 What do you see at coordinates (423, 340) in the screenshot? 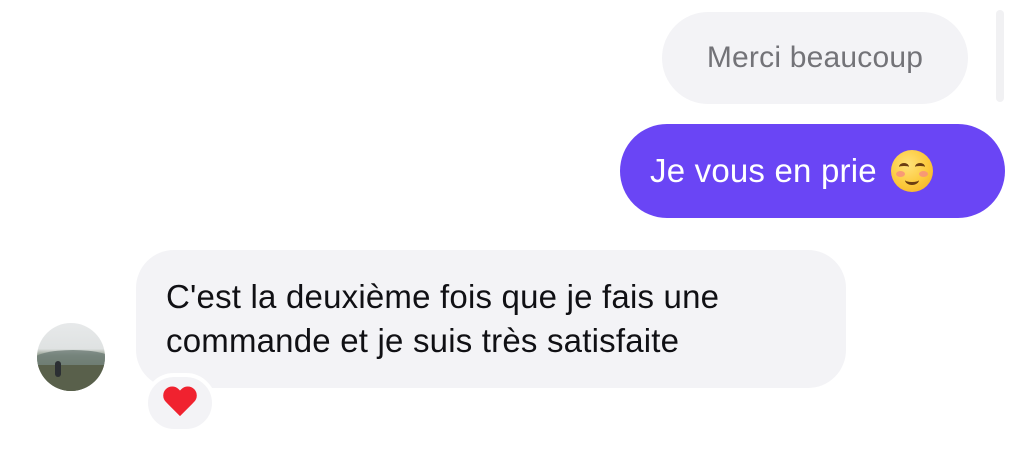
I see `received-message-line-2: commande et je suis très satisfaite` at bounding box center [423, 340].